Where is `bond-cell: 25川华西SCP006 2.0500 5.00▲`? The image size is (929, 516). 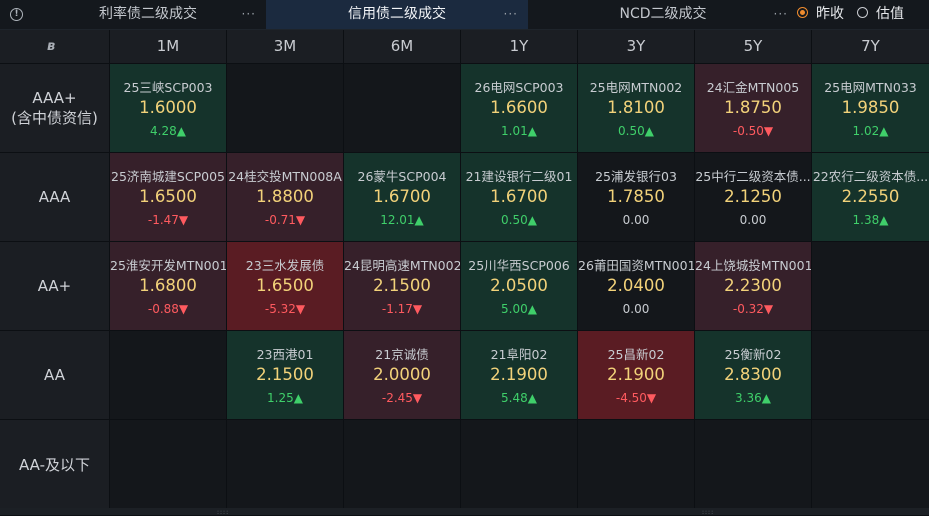 bond-cell: 25川华西SCP006 2.0500 5.00▲ is located at coordinates (519, 286).